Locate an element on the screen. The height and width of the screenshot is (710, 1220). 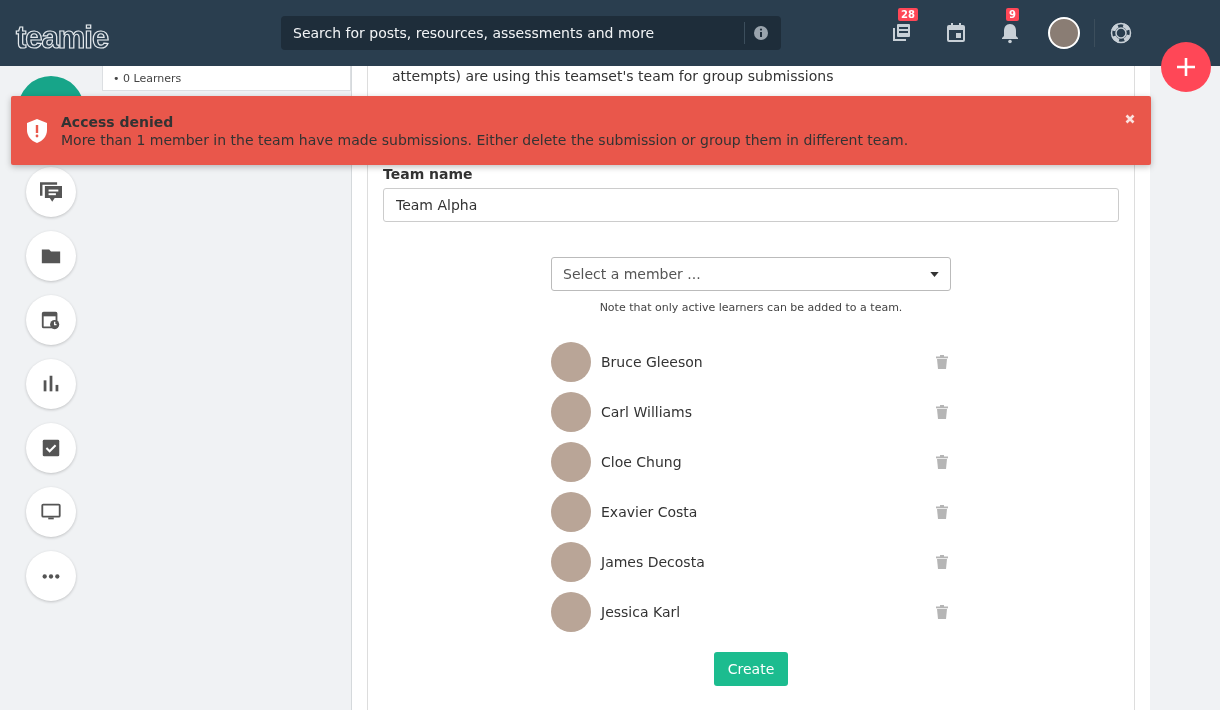
team-name-label: Team name is located at coordinates (428, 174).